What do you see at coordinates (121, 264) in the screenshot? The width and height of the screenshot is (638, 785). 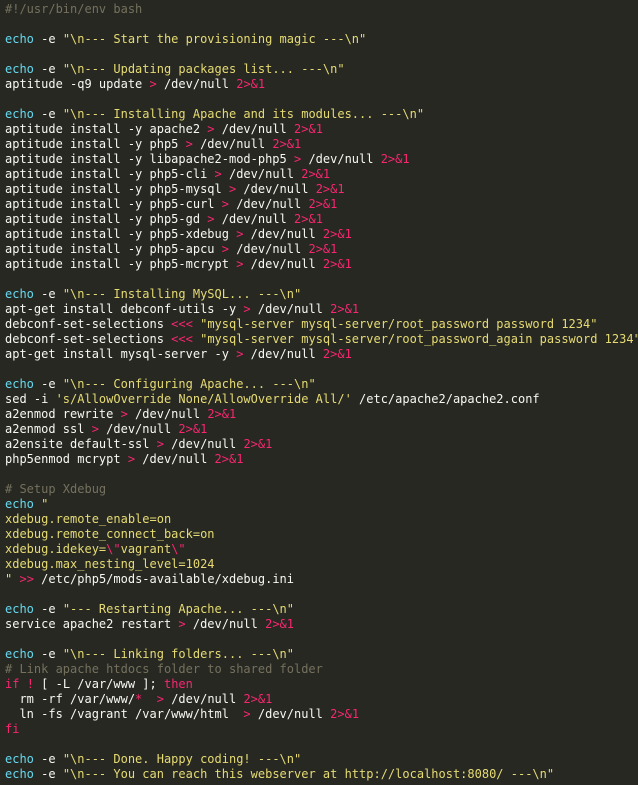 I see `code-token: aptitude install -y php5-mcrypt` at bounding box center [121, 264].